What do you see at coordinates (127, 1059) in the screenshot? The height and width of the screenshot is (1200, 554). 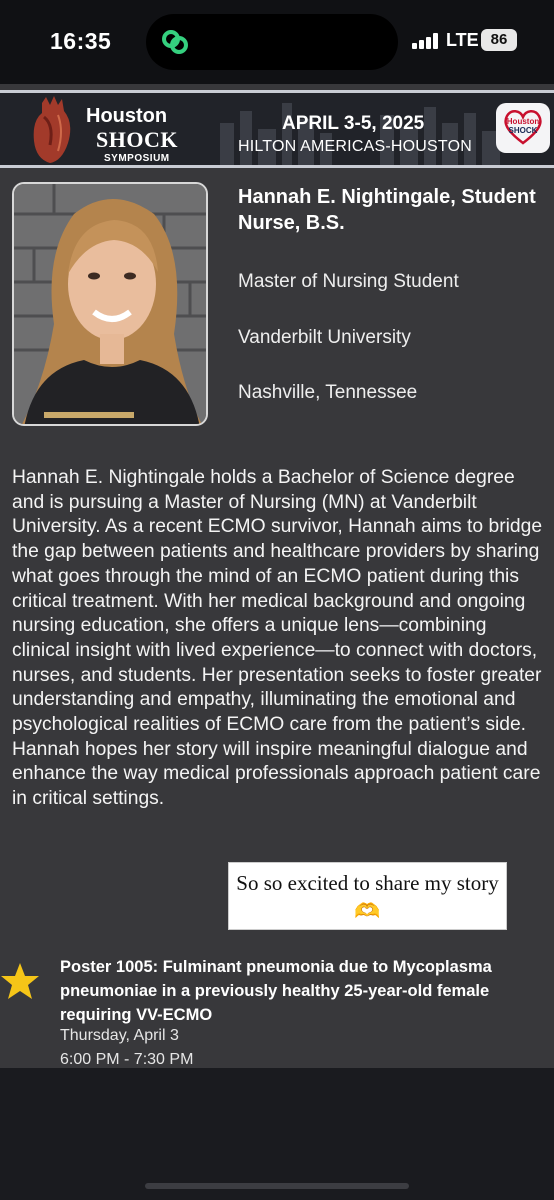 I see `poster-time: 6:00 PM - 7:30 PM` at bounding box center [127, 1059].